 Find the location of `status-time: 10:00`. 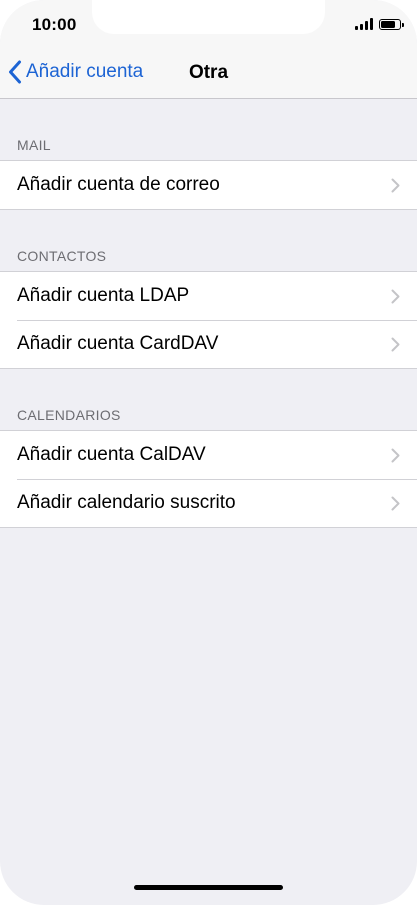

status-time: 10:00 is located at coordinates (54, 24).